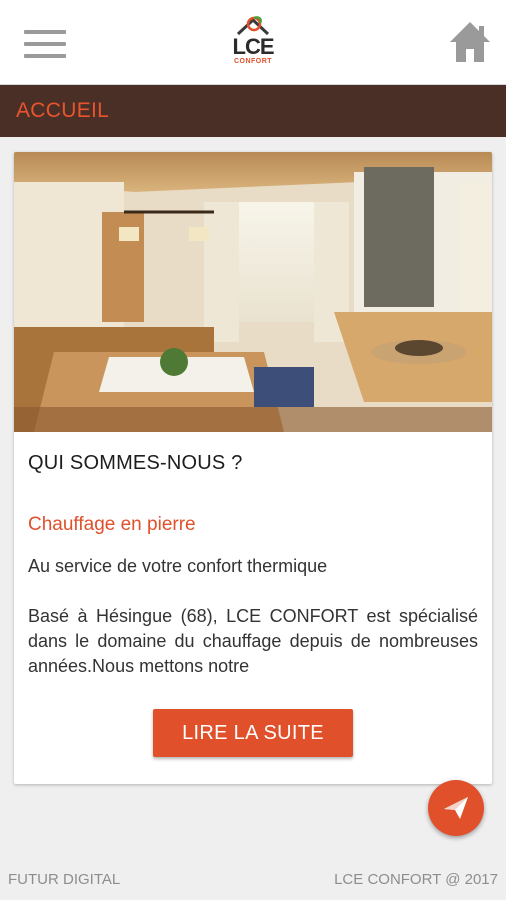 The width and height of the screenshot is (506, 900). What do you see at coordinates (416, 879) in the screenshot?
I see `footer-credit-right: LCE CONFORT @ 2017` at bounding box center [416, 879].